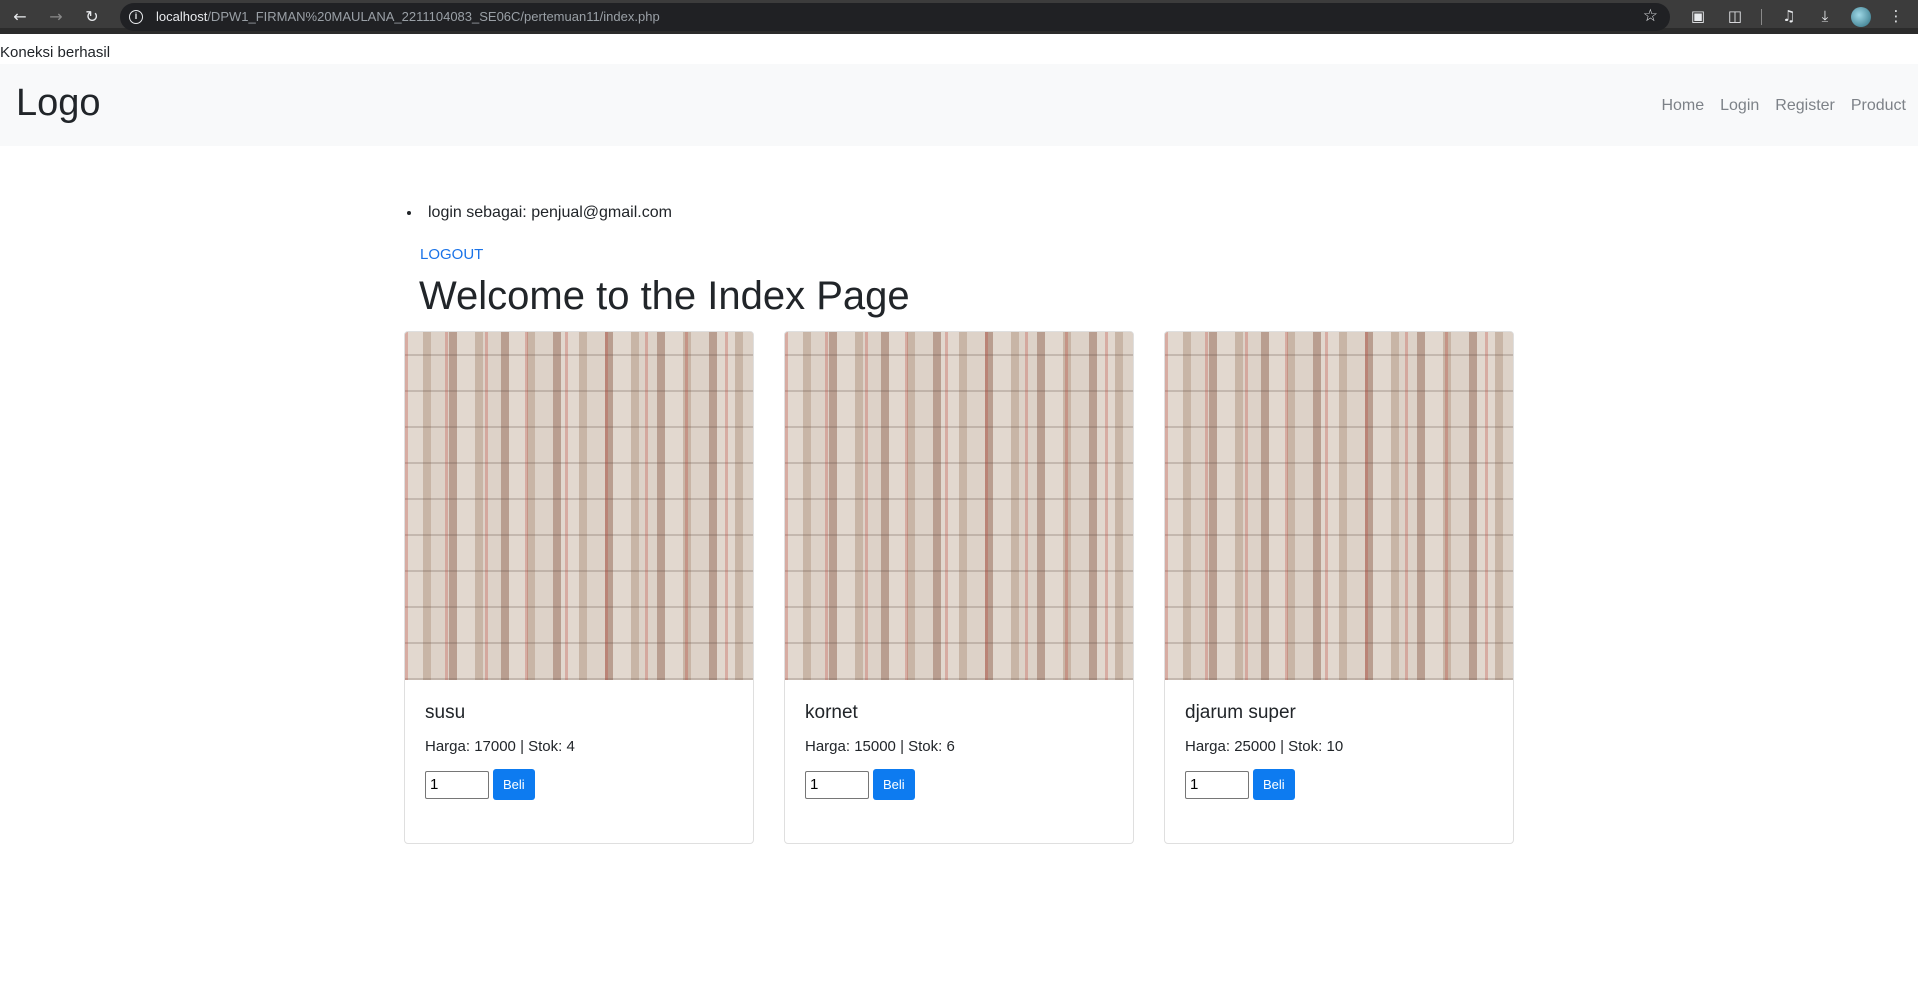  Describe the element at coordinates (1735, 16) in the screenshot. I see `puzzle-icon: ◫` at that location.